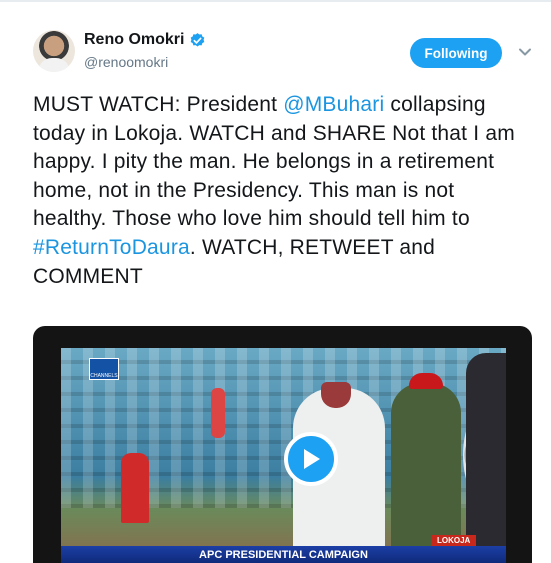 Image resolution: width=551 pixels, height=563 pixels. I want to click on channel-logo-text: CHANNELS, so click(104, 376).